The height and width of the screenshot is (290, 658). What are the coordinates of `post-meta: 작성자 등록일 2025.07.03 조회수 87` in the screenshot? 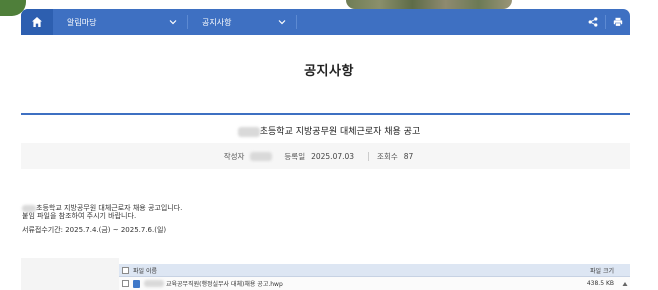 It's located at (325, 156).